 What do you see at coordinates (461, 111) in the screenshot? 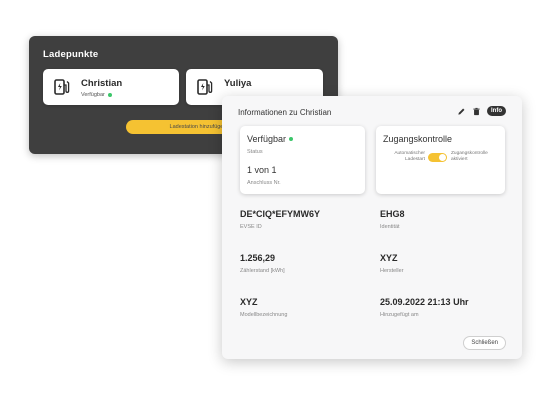
I see `pencil-icon` at bounding box center [461, 111].